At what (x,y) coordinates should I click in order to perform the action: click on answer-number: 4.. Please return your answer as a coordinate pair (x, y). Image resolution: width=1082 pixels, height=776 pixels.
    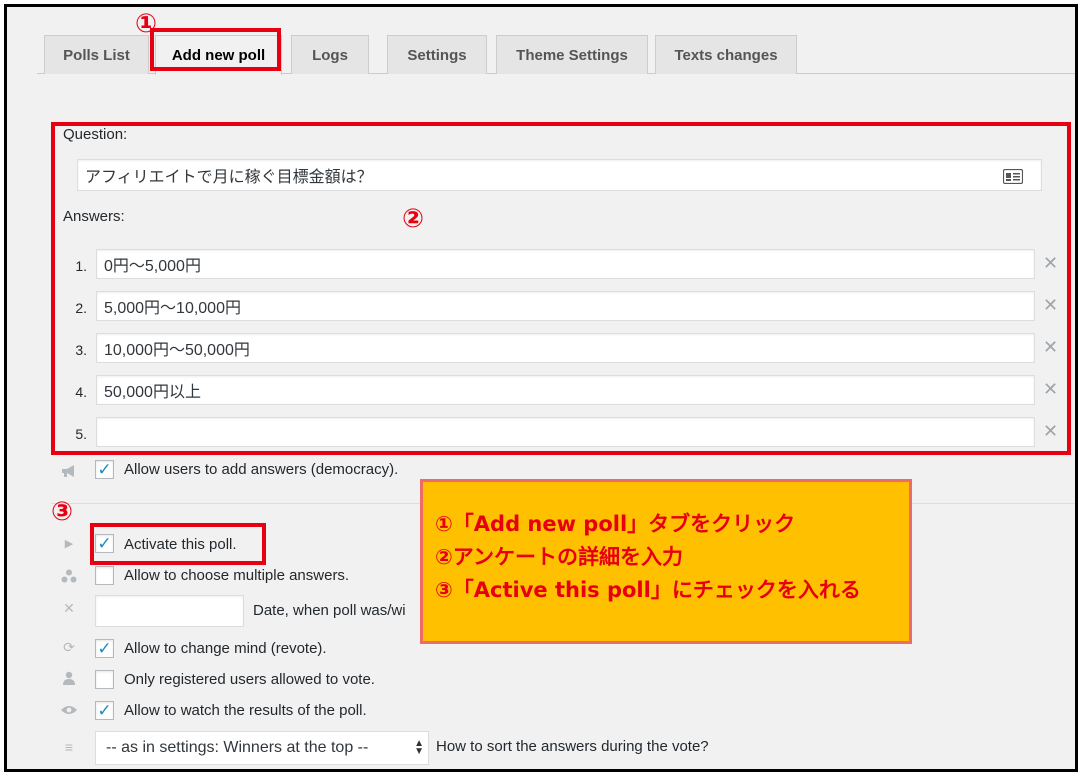
    Looking at the image, I should click on (81, 392).